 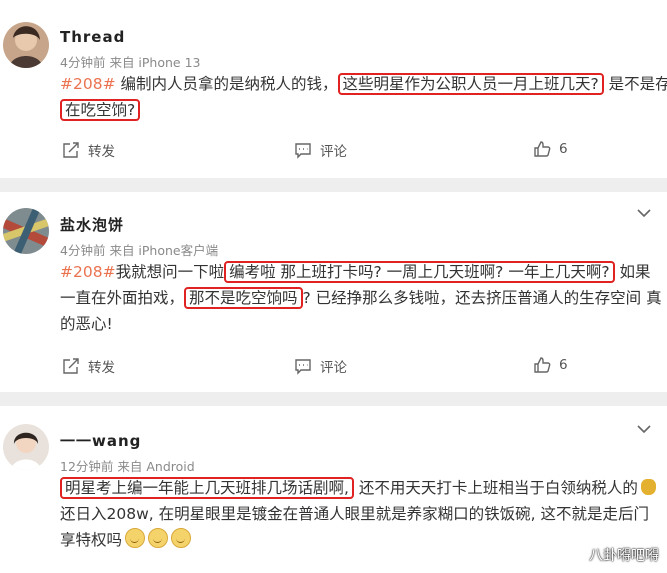 I want to click on comment-meta: 4分钟前 来自 iPhone客户端, so click(x=139, y=249).